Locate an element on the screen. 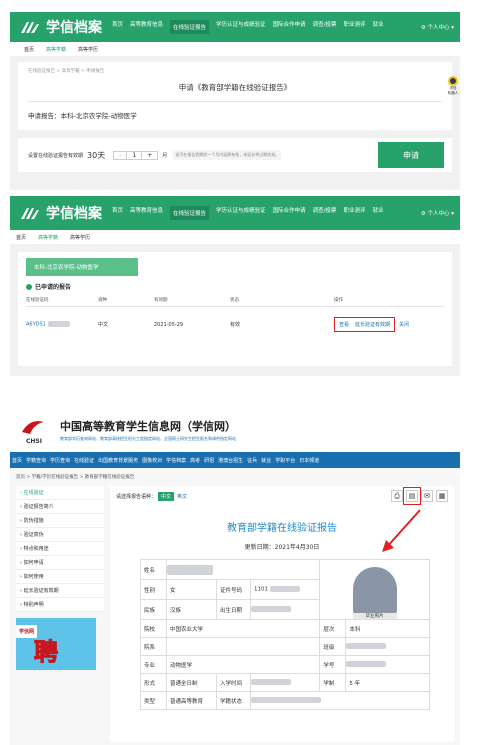 This screenshot has width=480, height=745. view-link: 查看 is located at coordinates (344, 324).